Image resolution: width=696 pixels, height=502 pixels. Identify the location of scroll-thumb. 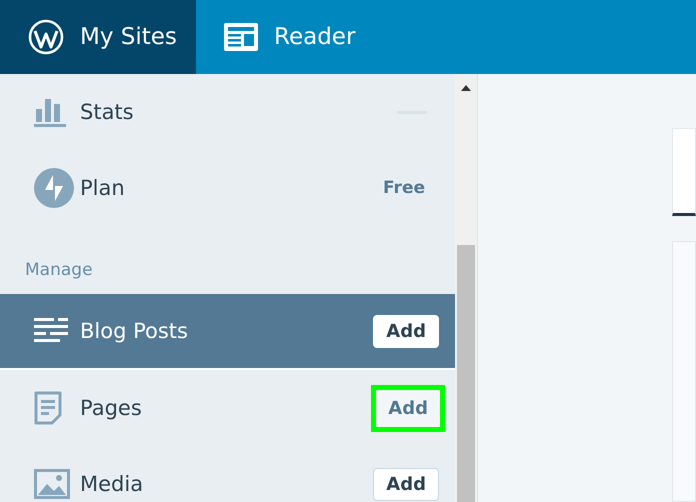
(466, 373).